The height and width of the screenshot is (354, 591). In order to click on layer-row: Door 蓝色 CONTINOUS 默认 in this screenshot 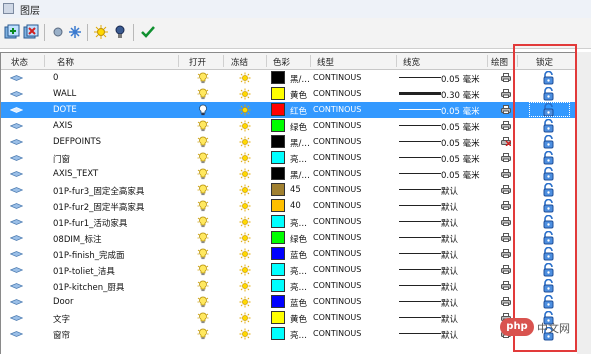, I will do `click(288, 302)`.